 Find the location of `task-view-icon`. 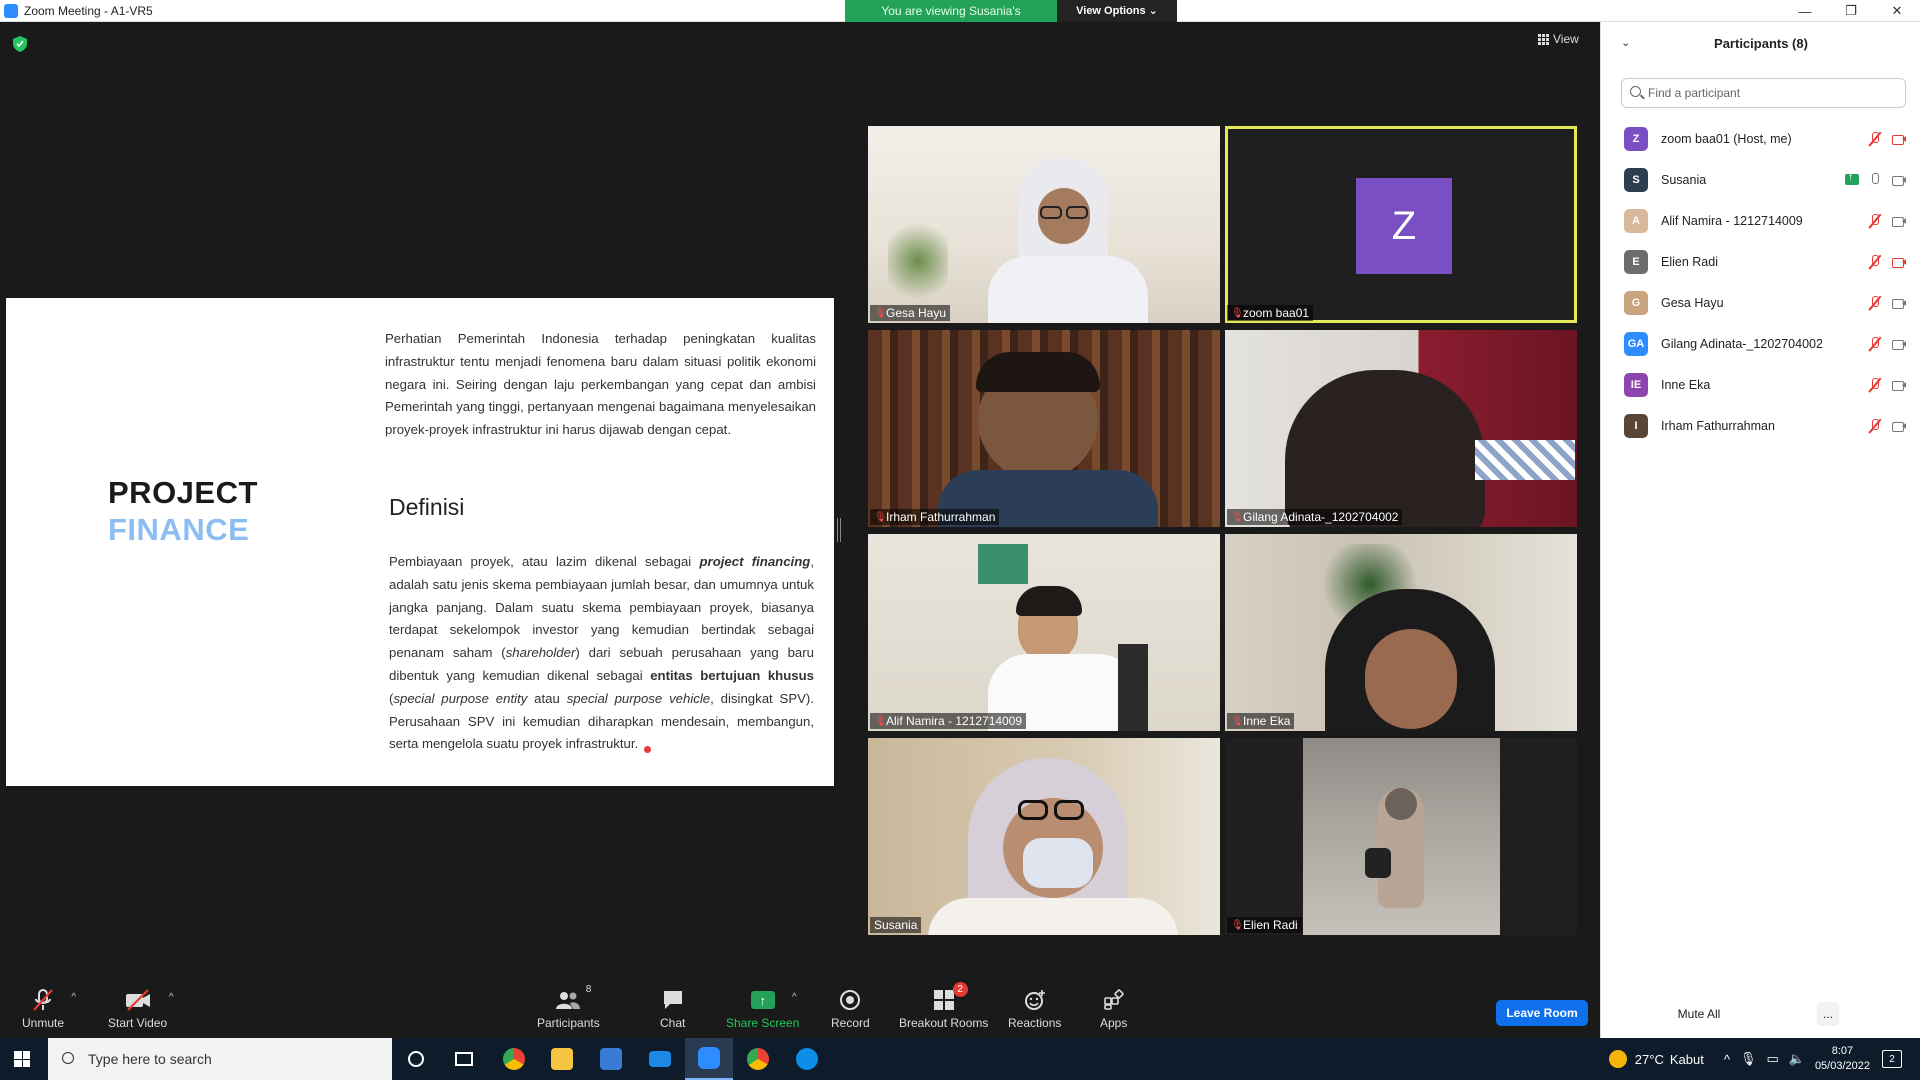

task-view-icon is located at coordinates (464, 1059).